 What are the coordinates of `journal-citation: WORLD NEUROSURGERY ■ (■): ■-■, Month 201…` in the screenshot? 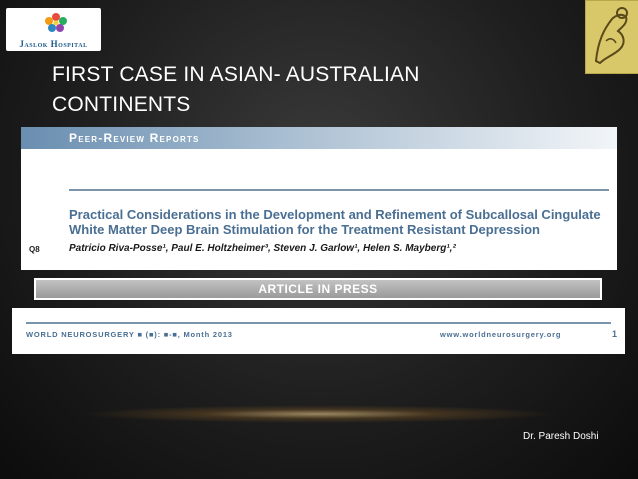 It's located at (129, 334).